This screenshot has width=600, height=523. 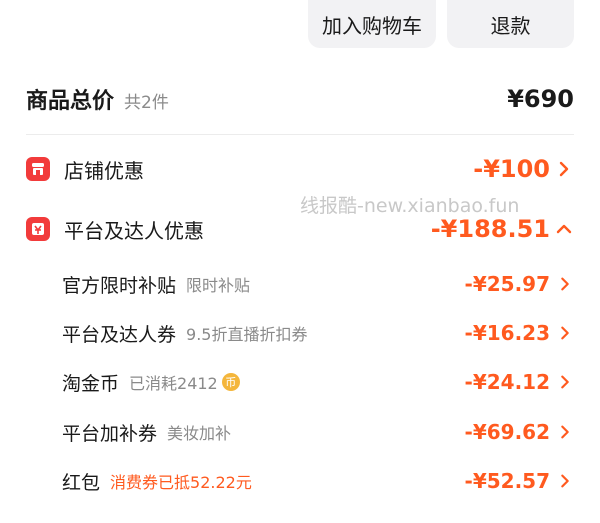 I want to click on store-discount-label: 店铺优惠, so click(x=104, y=170).